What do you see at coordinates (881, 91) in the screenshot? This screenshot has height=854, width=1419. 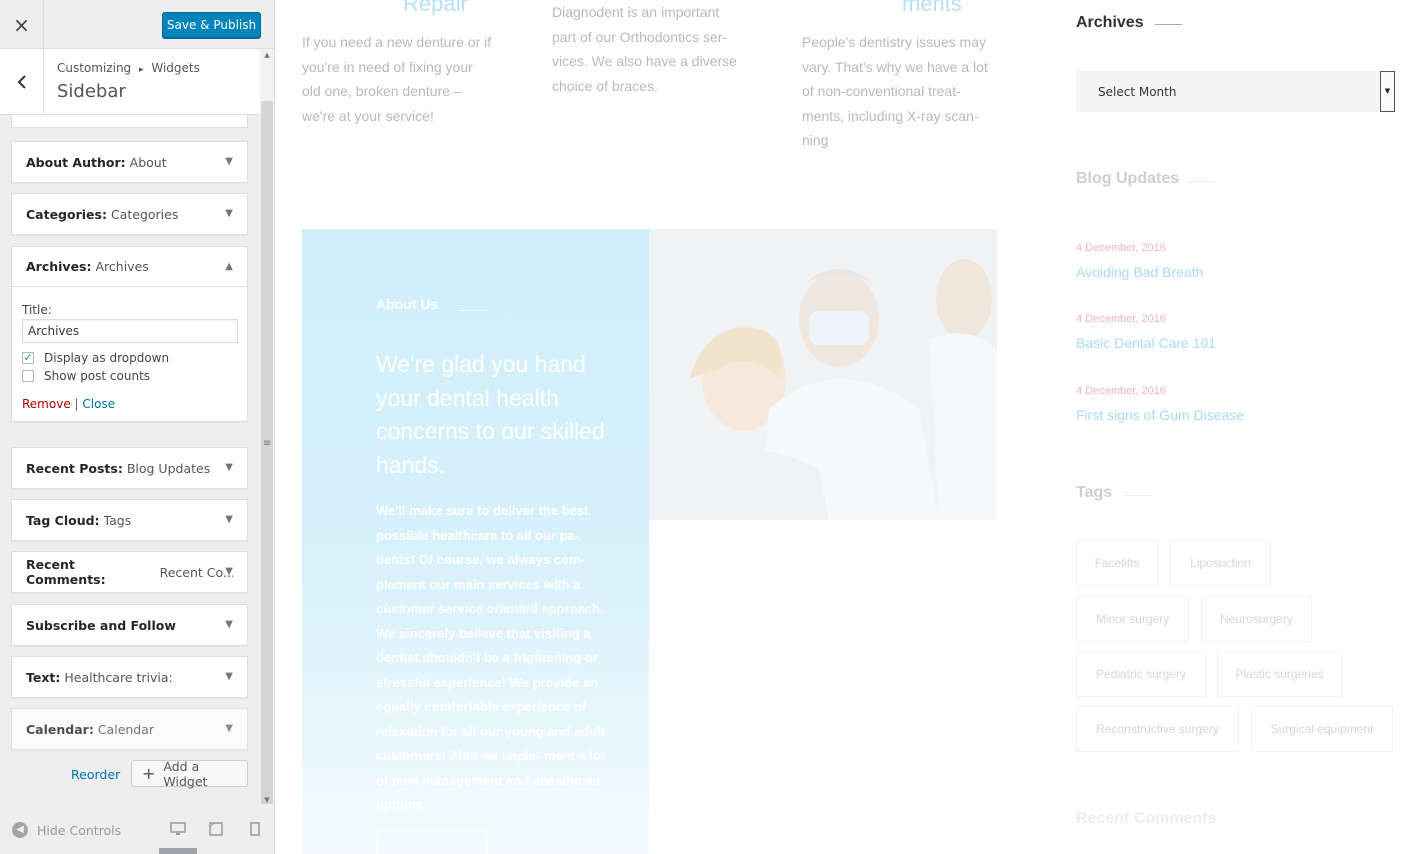 I see `service-line: of non-conventional treat-` at bounding box center [881, 91].